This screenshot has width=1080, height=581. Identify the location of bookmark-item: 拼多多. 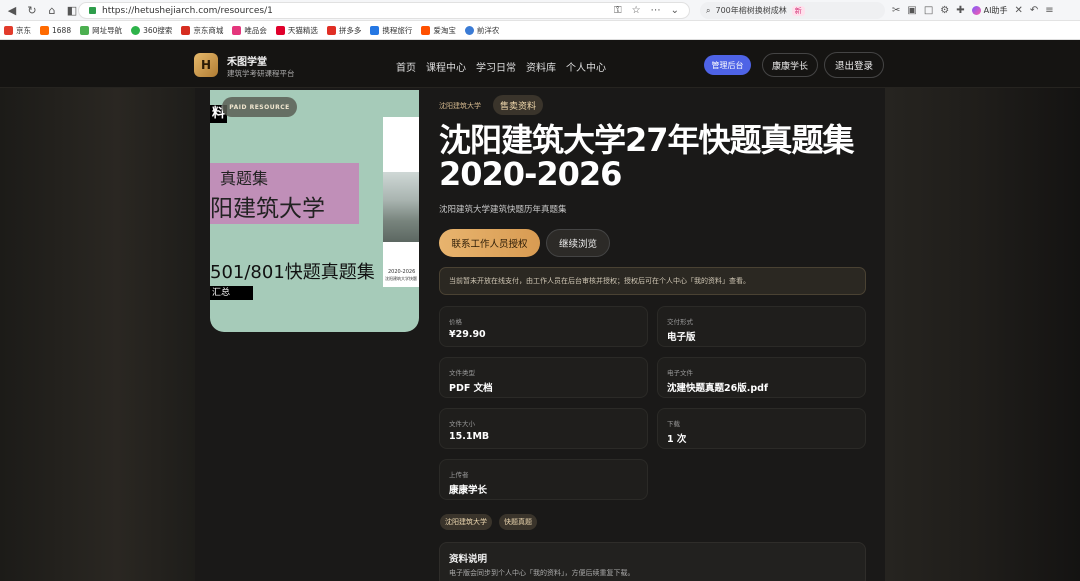
(343, 30).